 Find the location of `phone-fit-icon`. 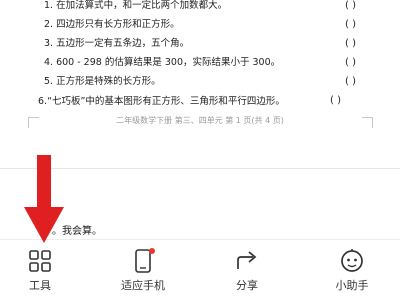

phone-fit-icon is located at coordinates (145, 260).